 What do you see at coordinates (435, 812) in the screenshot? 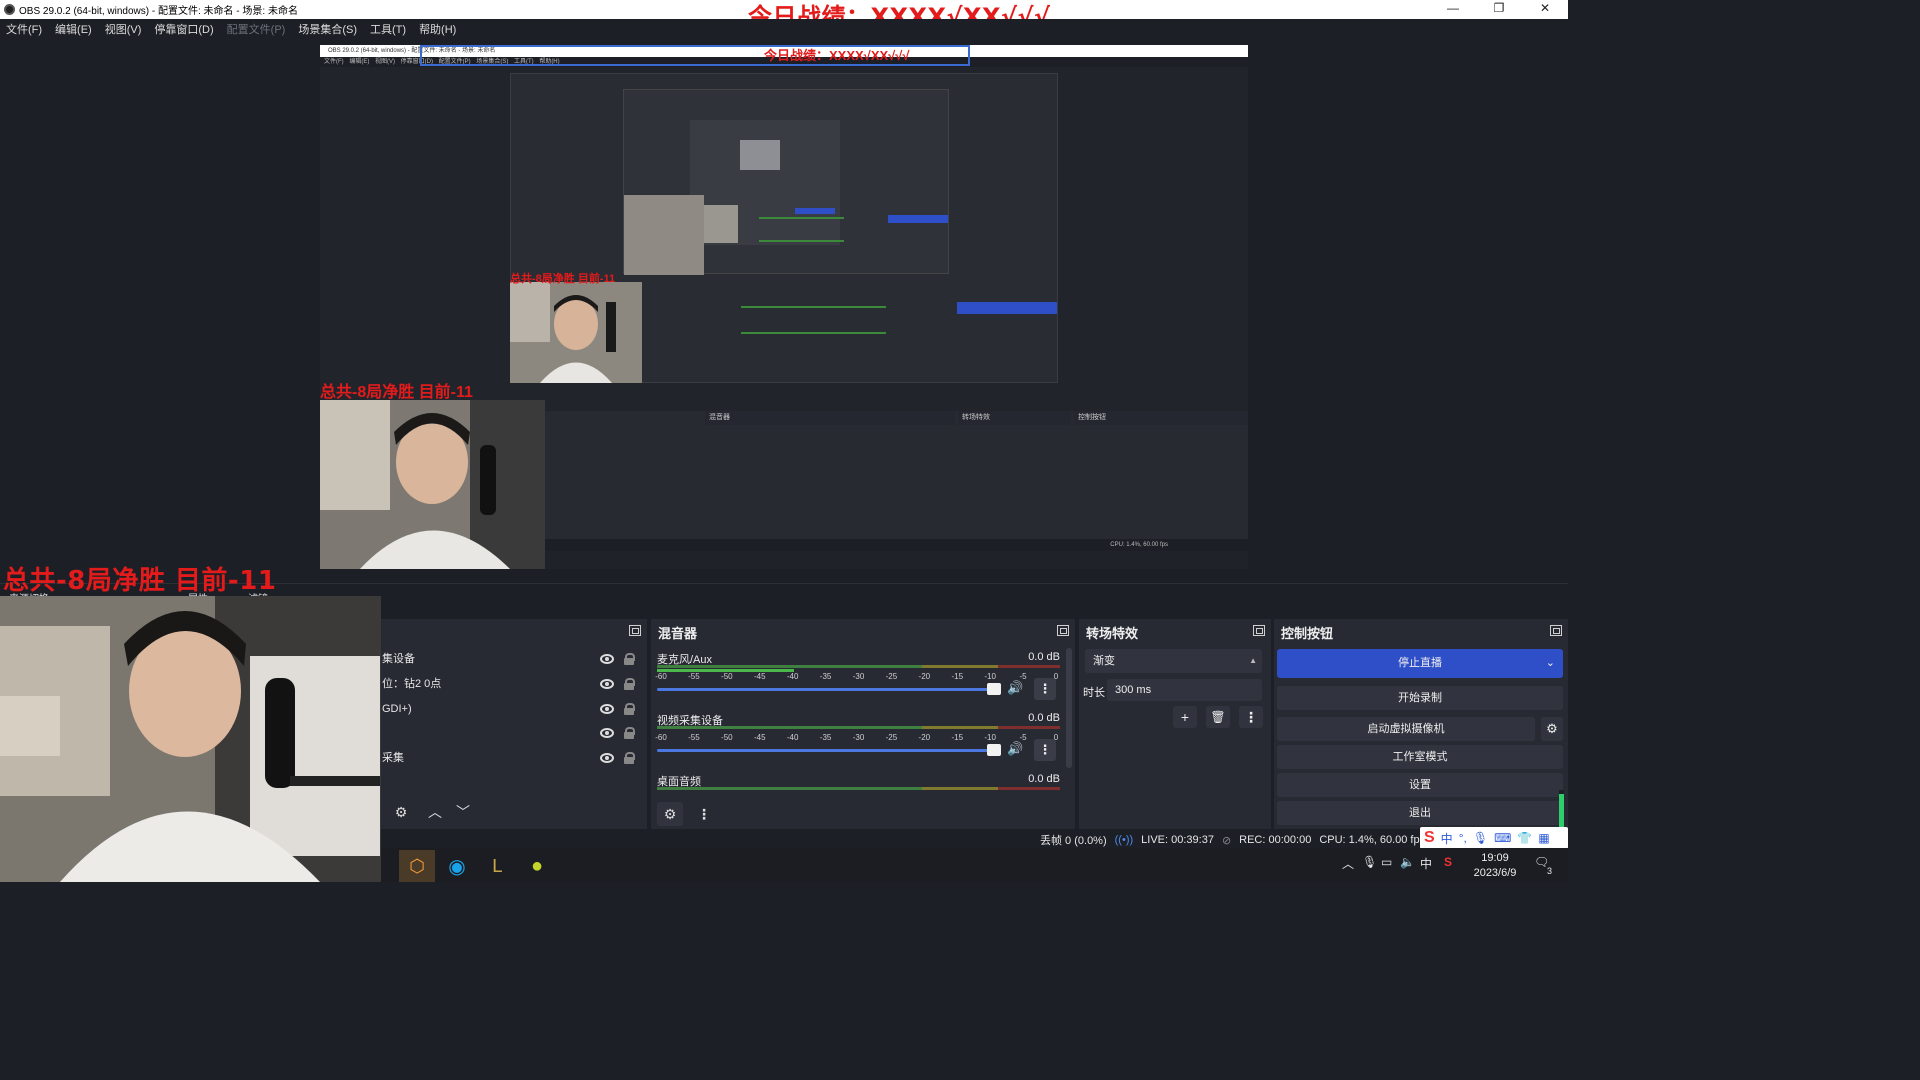
I see `move-up-icon: ︿` at bounding box center [435, 812].